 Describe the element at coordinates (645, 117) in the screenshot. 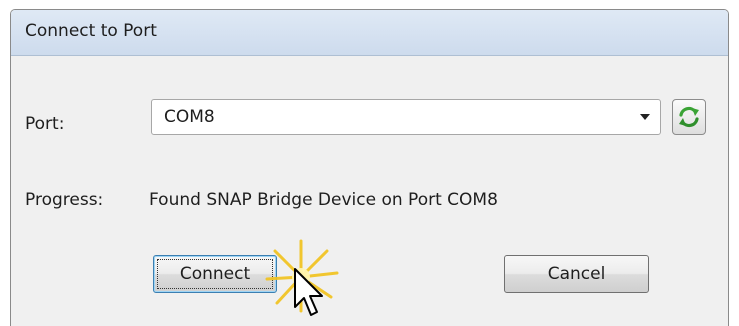

I see `chevron-down-icon` at that location.